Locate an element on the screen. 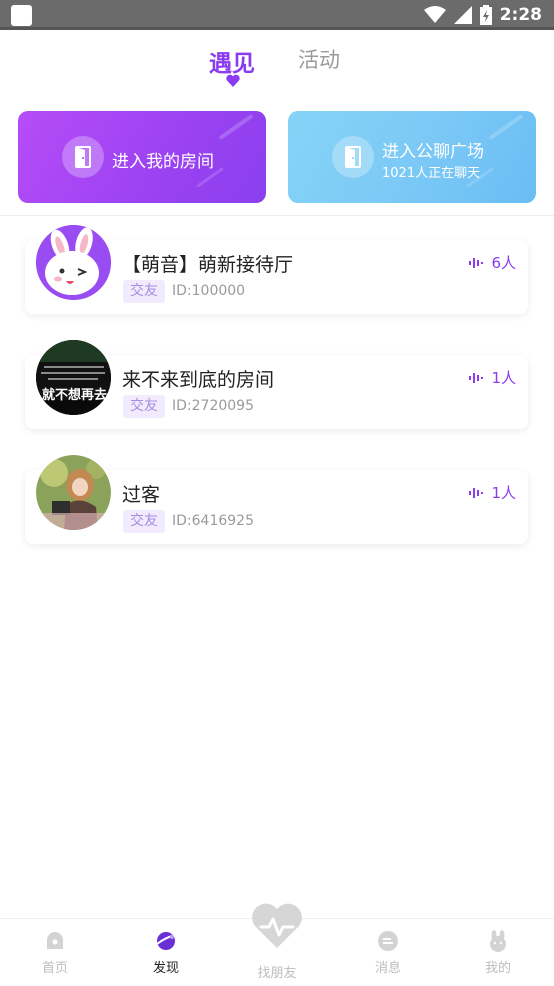 This screenshot has width=554, height=986. room-online-count: 6人 is located at coordinates (492, 262).